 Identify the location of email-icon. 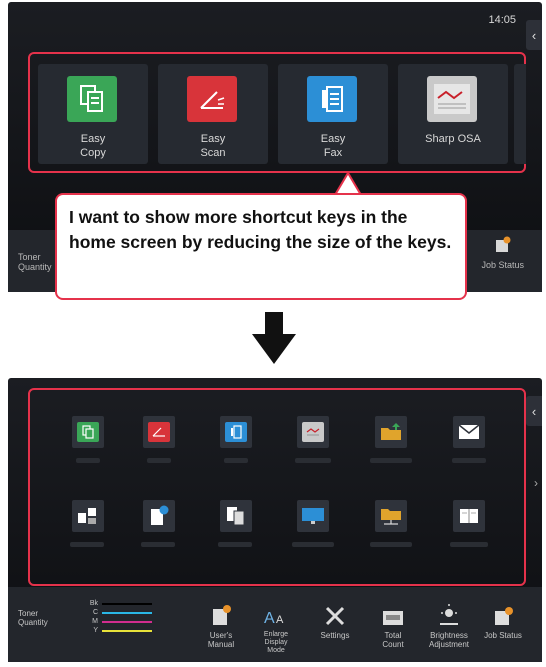
(469, 431).